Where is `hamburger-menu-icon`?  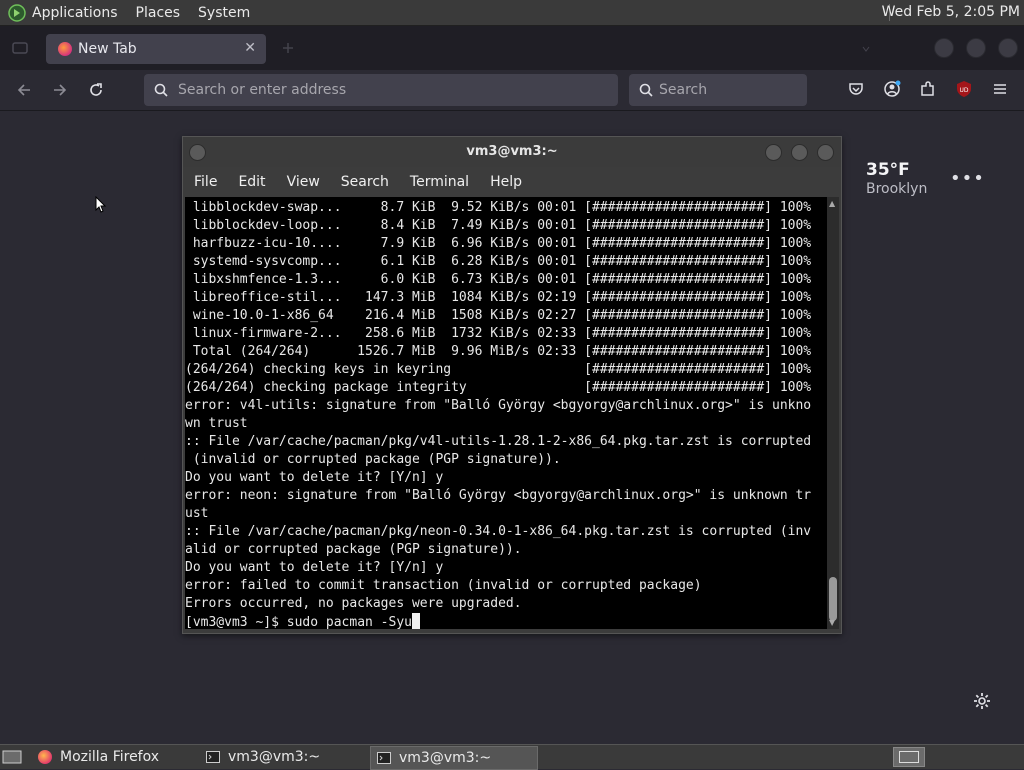 hamburger-menu-icon is located at coordinates (1000, 89).